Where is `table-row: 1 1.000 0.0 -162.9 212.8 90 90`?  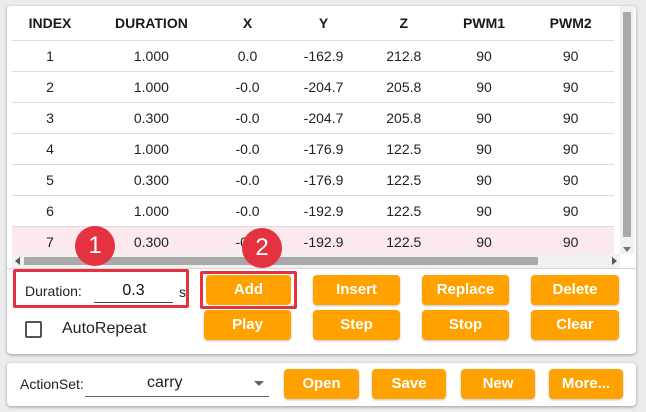
table-row: 1 1.000 0.0 -162.9 212.8 90 90 is located at coordinates (313, 55).